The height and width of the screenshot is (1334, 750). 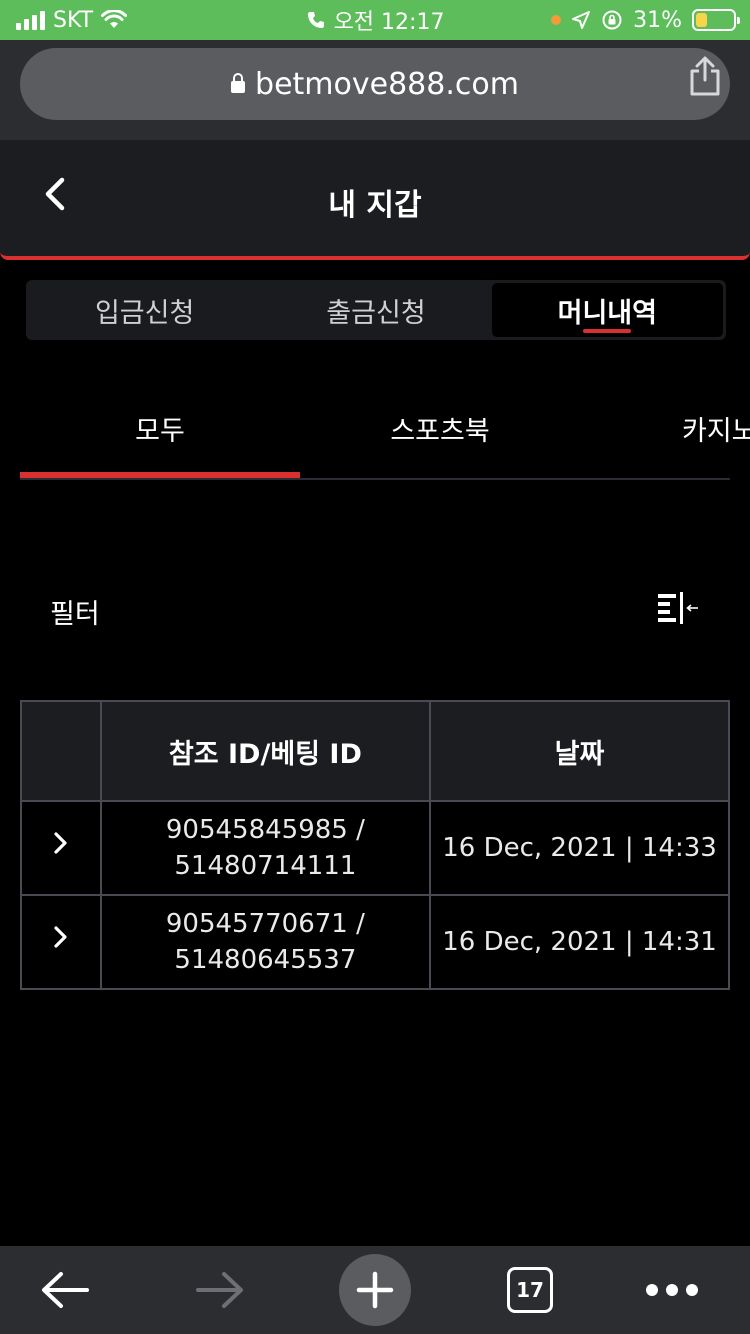 I want to click on active-tab-indicator, so click(x=160, y=475).